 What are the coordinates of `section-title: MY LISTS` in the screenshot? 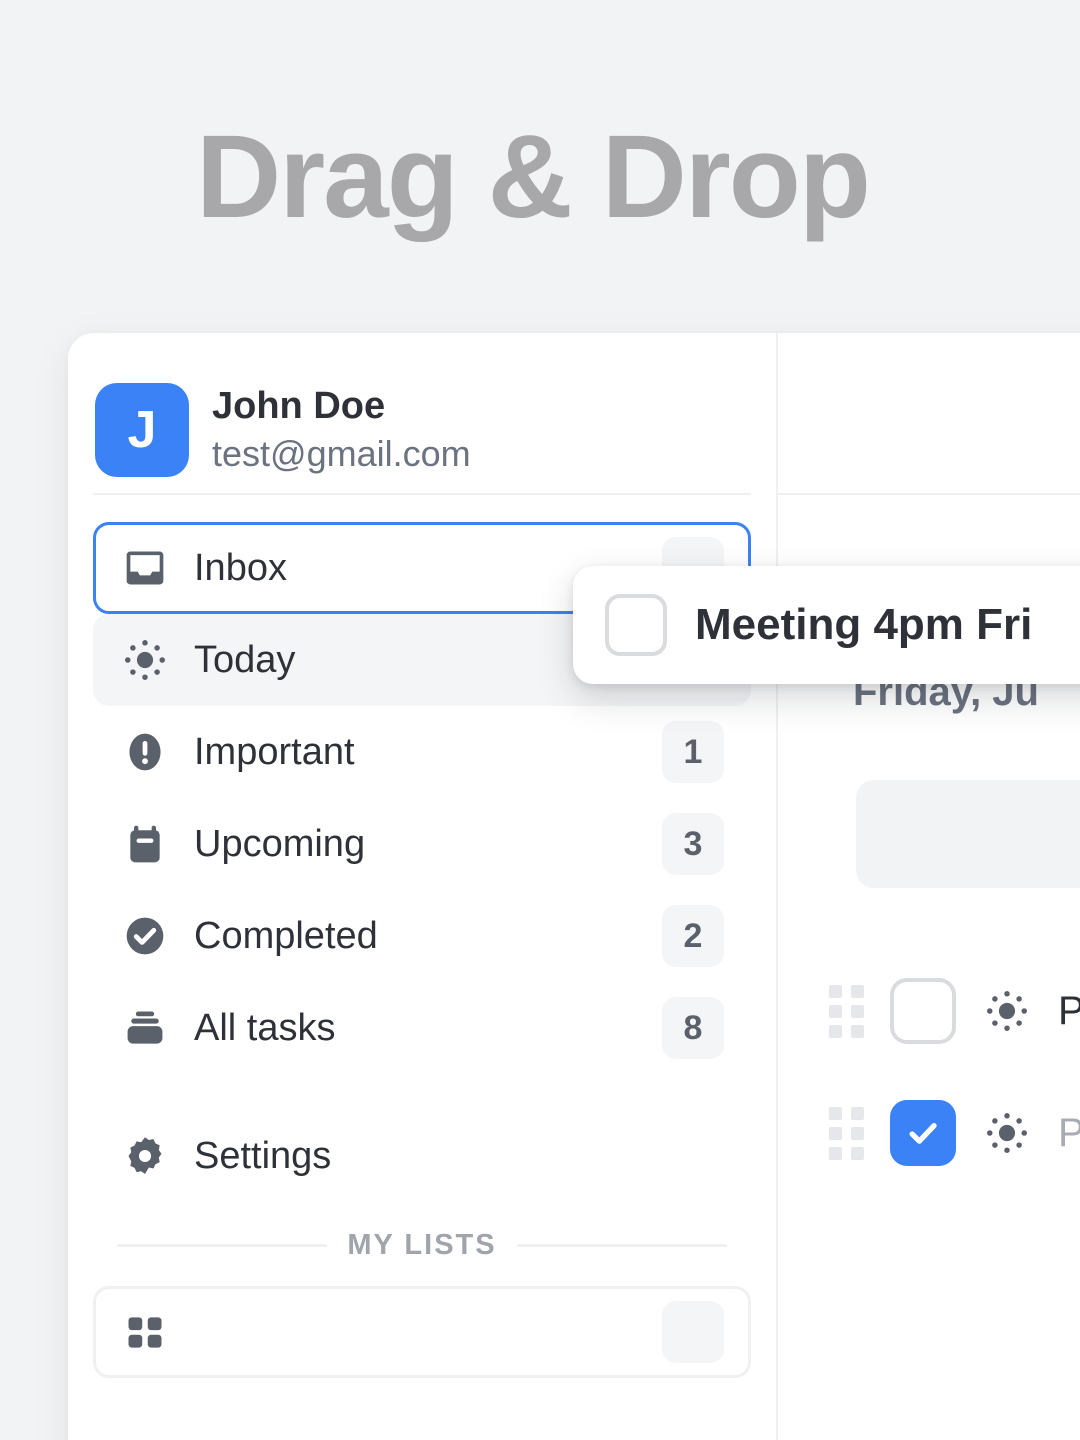 It's located at (422, 1244).